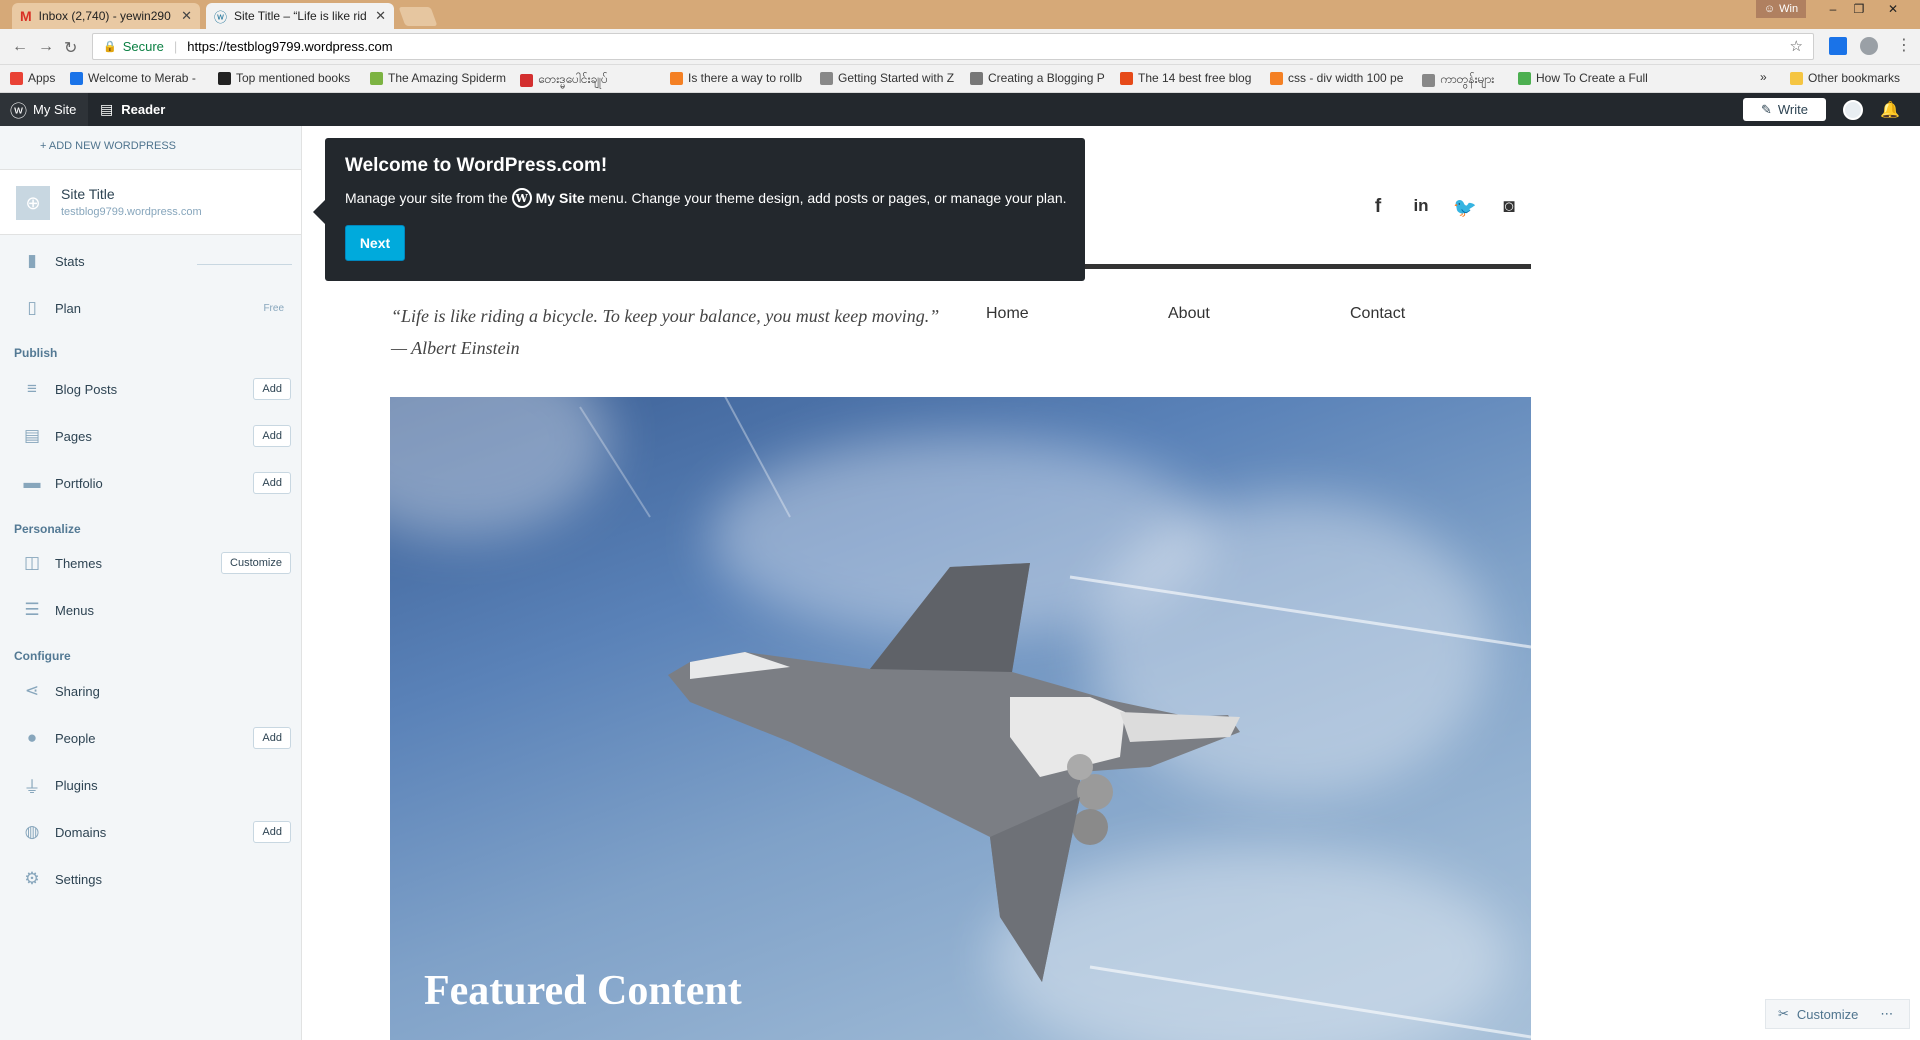  I want to click on more-bookmarks-icon: », so click(1763, 77).